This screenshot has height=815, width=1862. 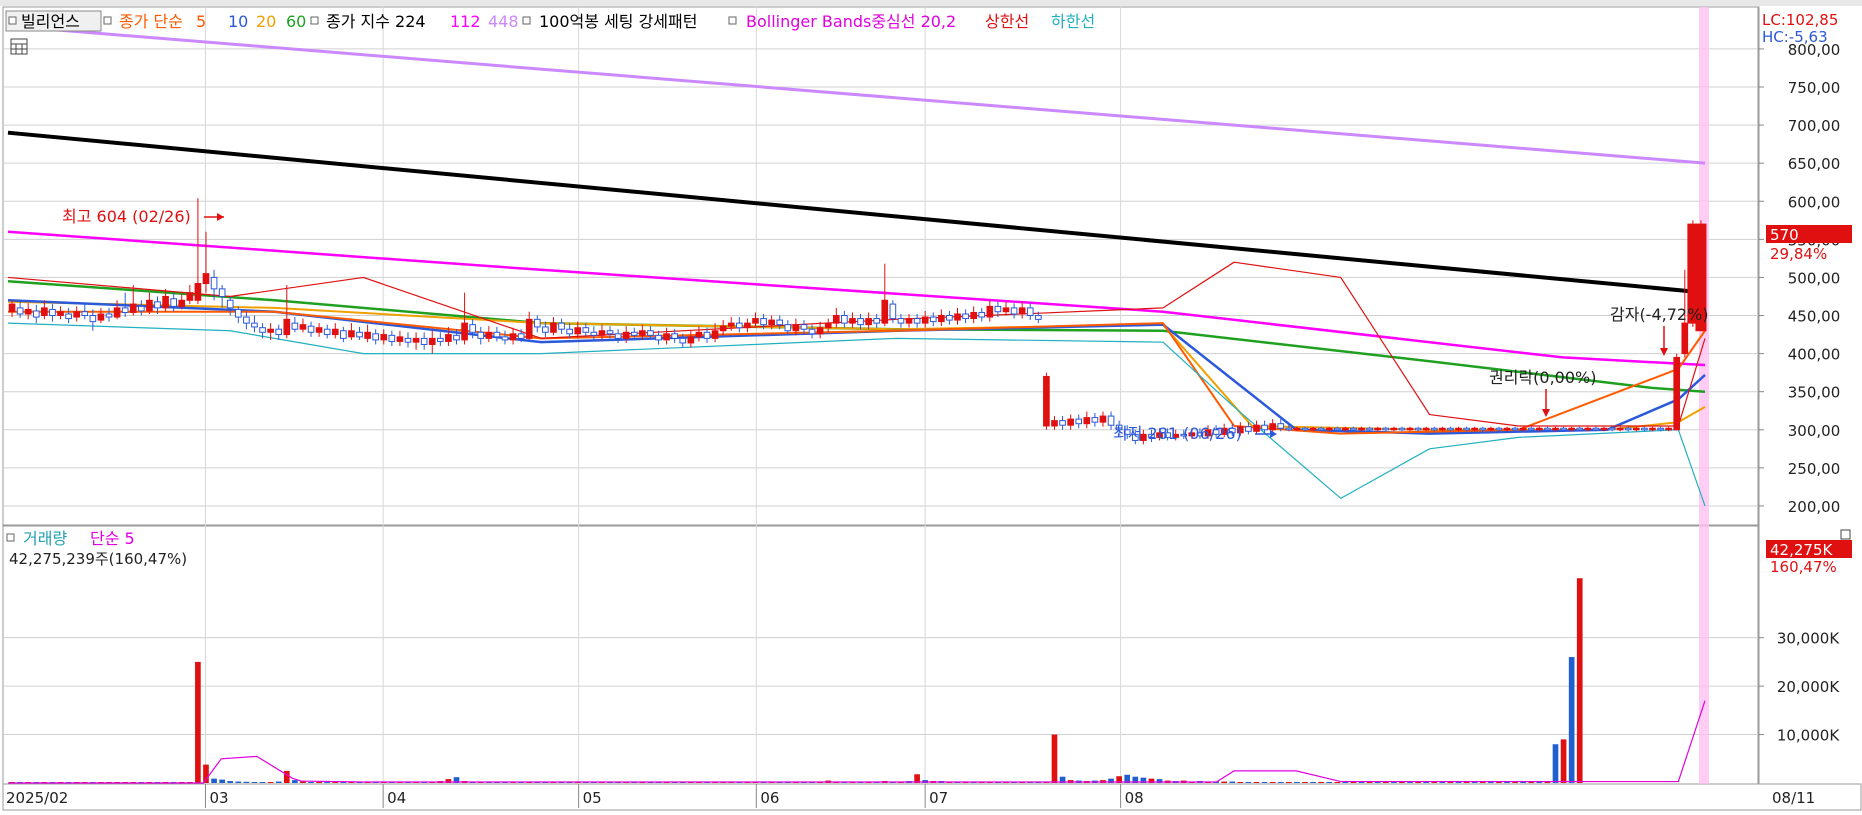 What do you see at coordinates (107, 20) in the screenshot?
I see `ma-toggle-icon` at bounding box center [107, 20].